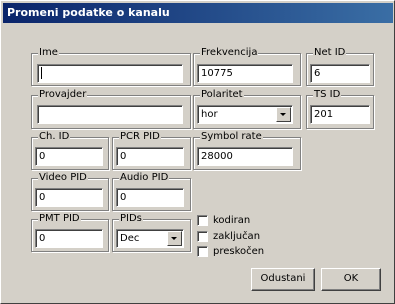  Describe the element at coordinates (144, 178) in the screenshot. I see `audio-pid-label: Audio PID` at that location.